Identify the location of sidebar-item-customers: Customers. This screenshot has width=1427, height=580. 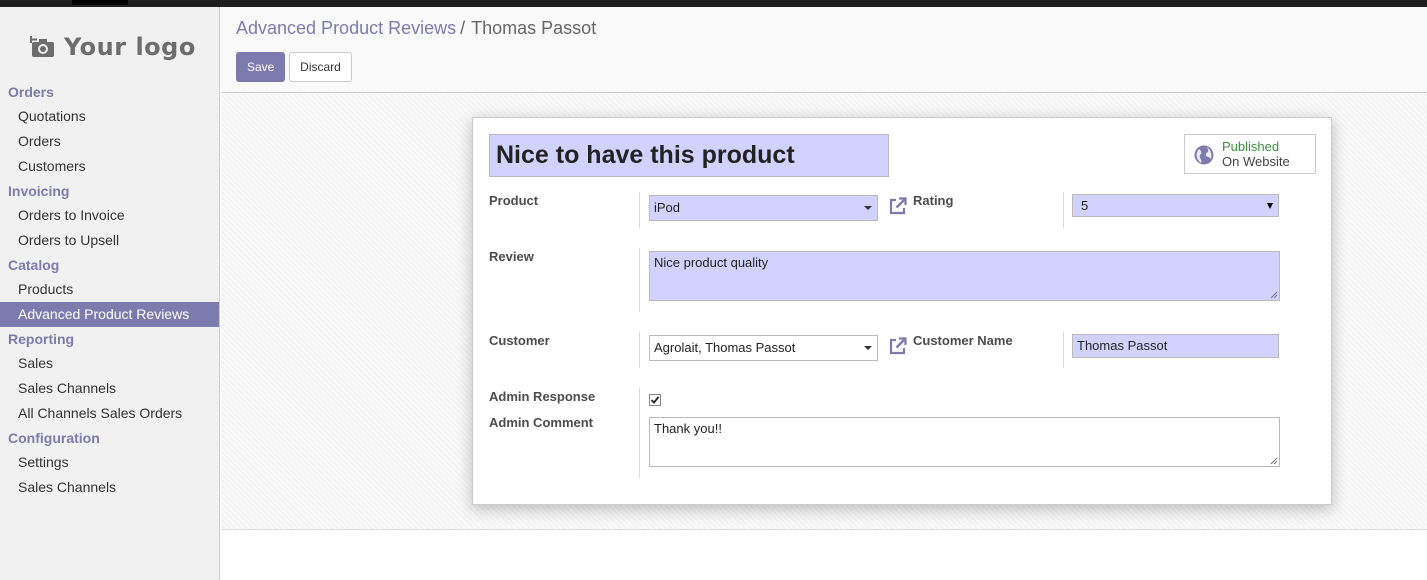
(109, 166).